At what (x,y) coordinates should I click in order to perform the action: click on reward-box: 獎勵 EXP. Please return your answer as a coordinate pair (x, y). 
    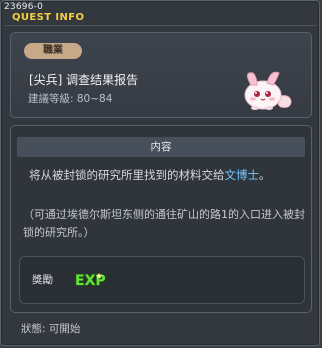
    Looking at the image, I should click on (162, 280).